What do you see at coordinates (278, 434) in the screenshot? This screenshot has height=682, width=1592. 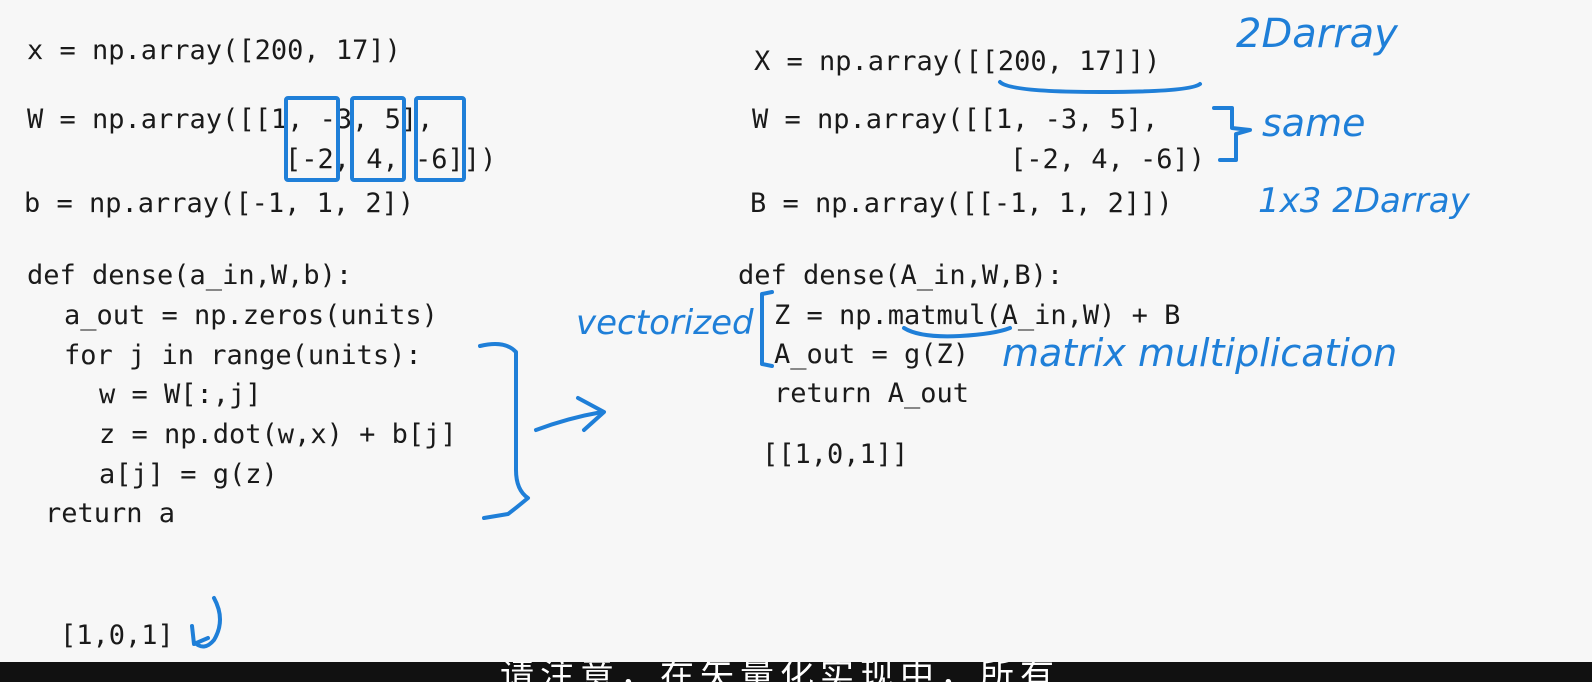 I see `left-z-dot: z = np.dot(w,x) + b[j]` at bounding box center [278, 434].